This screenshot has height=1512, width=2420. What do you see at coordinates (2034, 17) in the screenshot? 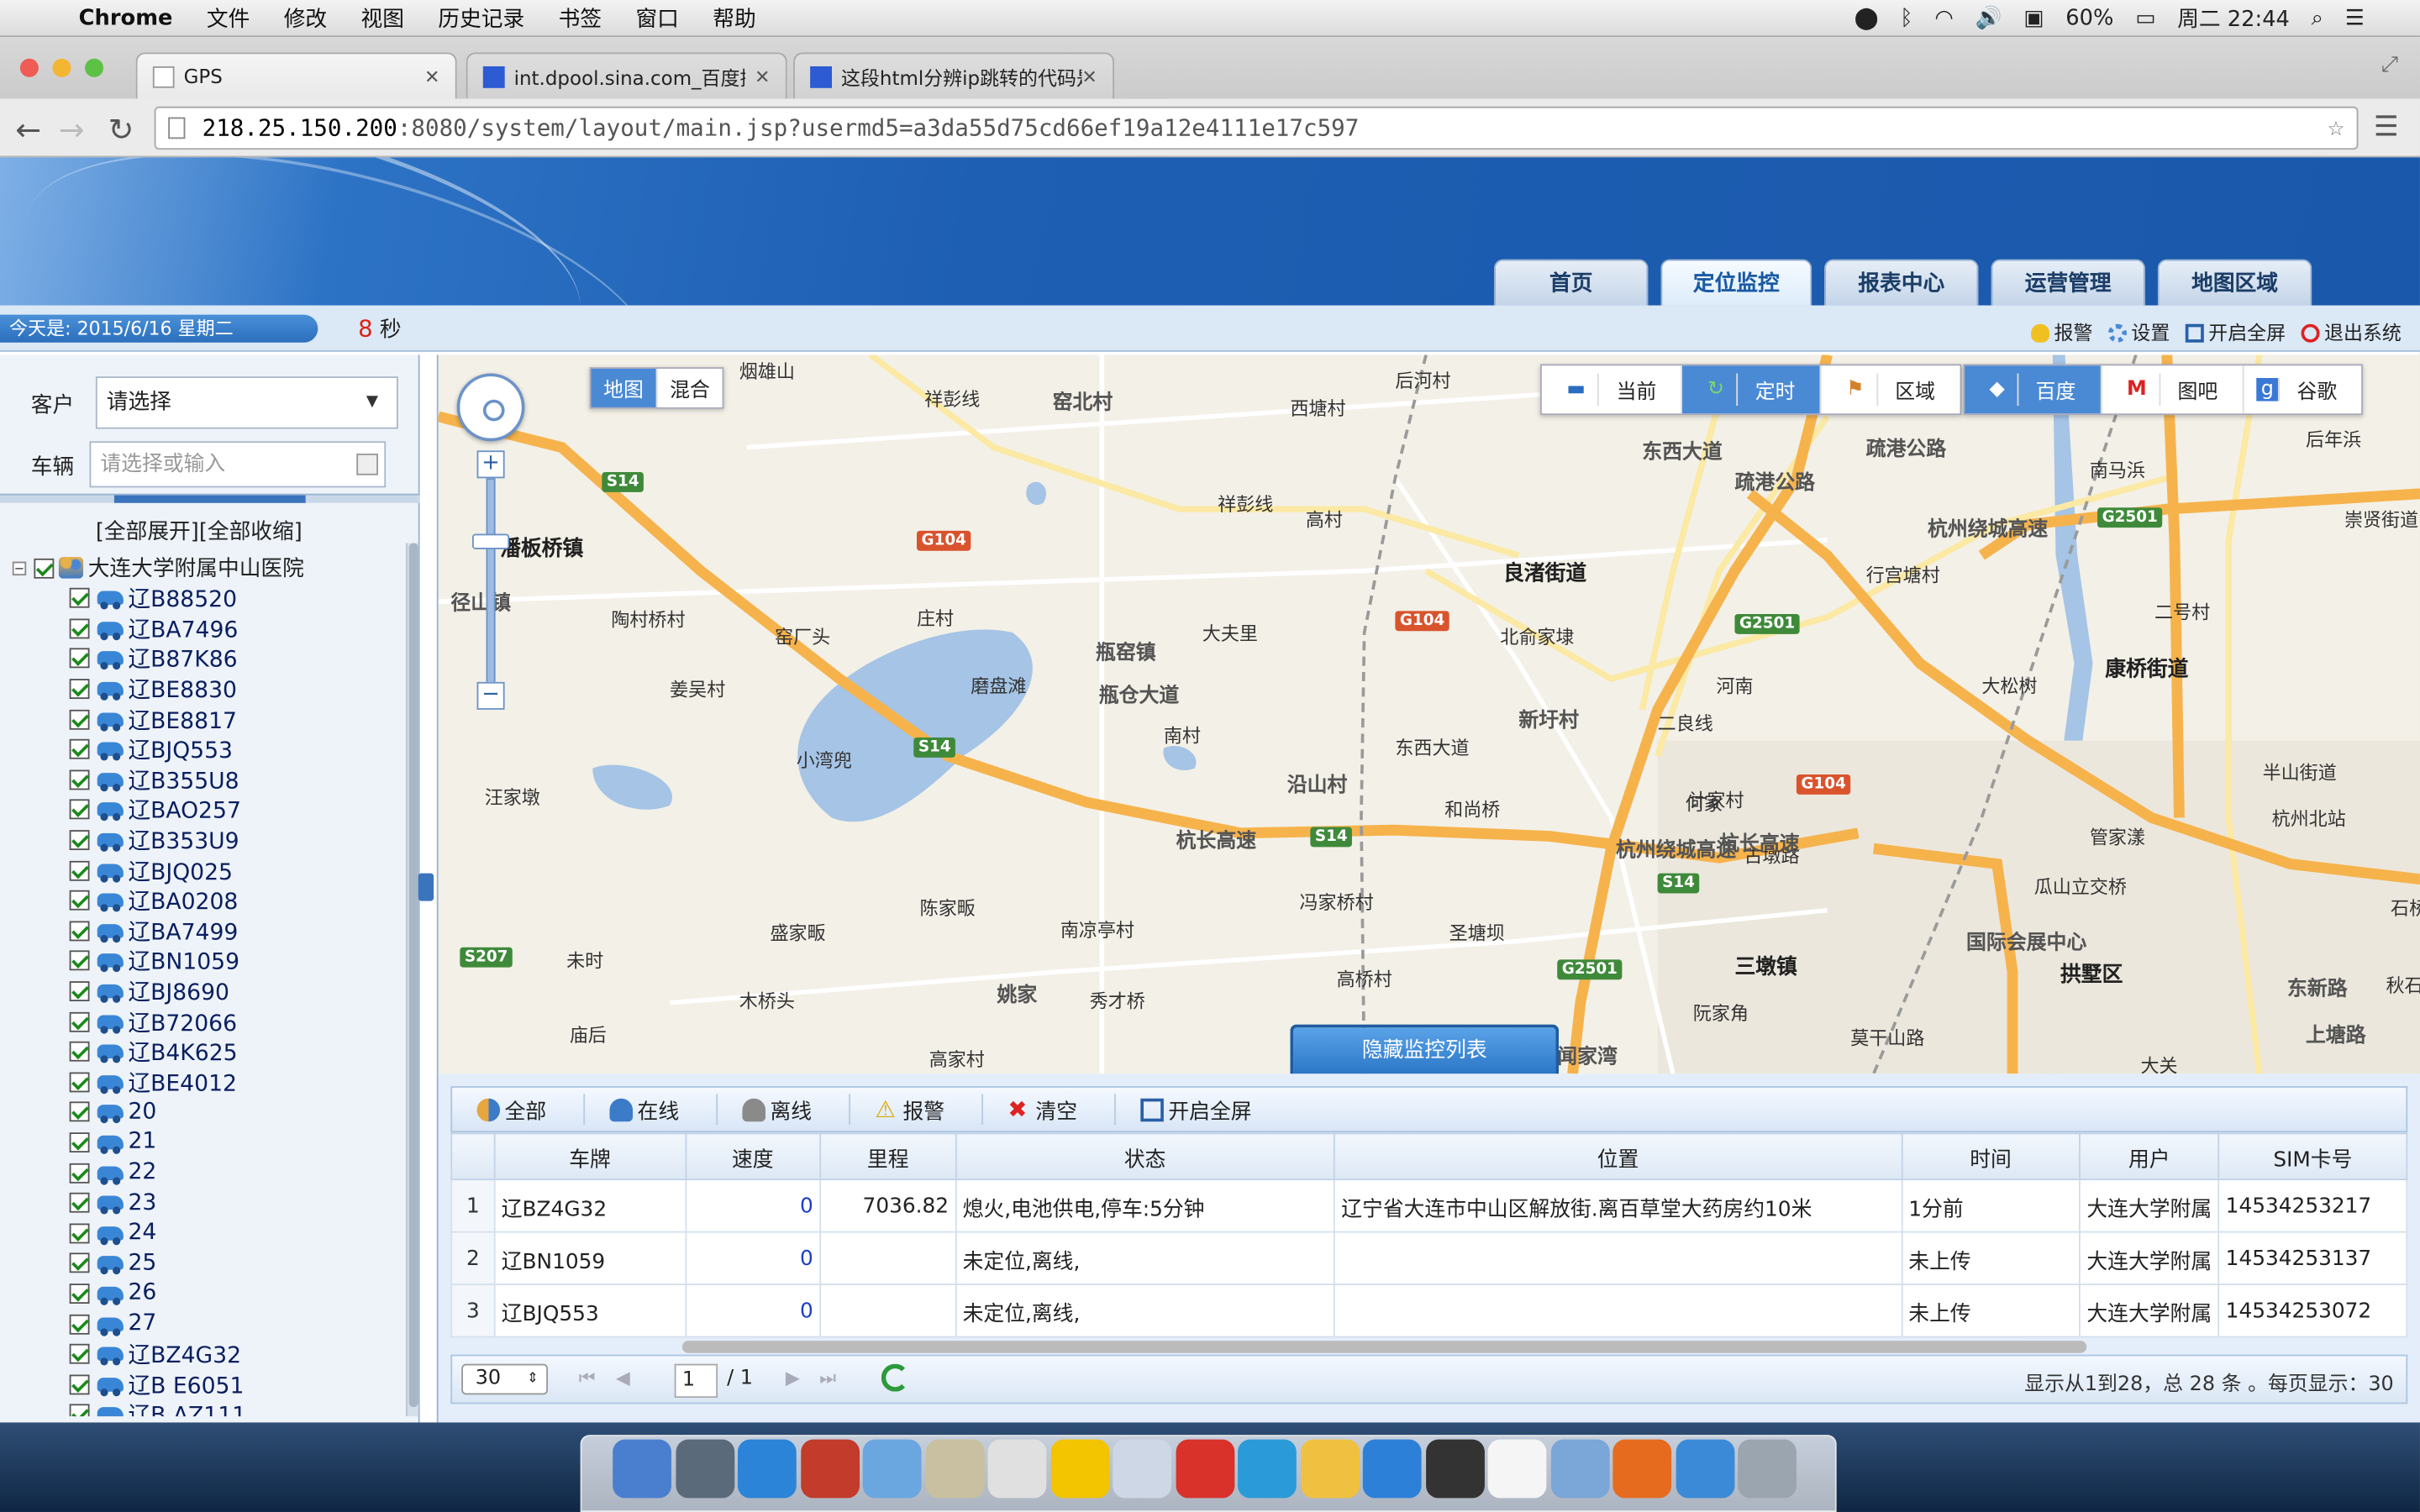
I see `s-app-icon: ▣` at bounding box center [2034, 17].